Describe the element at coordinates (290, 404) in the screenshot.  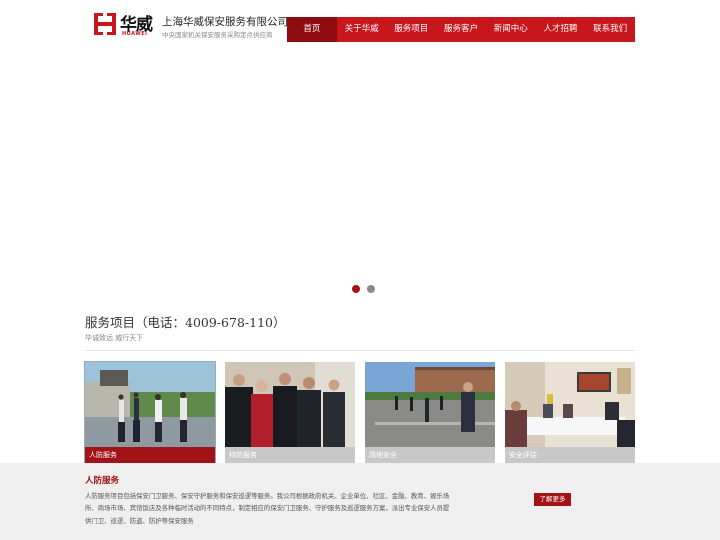
I see `service-photo-escort` at that location.